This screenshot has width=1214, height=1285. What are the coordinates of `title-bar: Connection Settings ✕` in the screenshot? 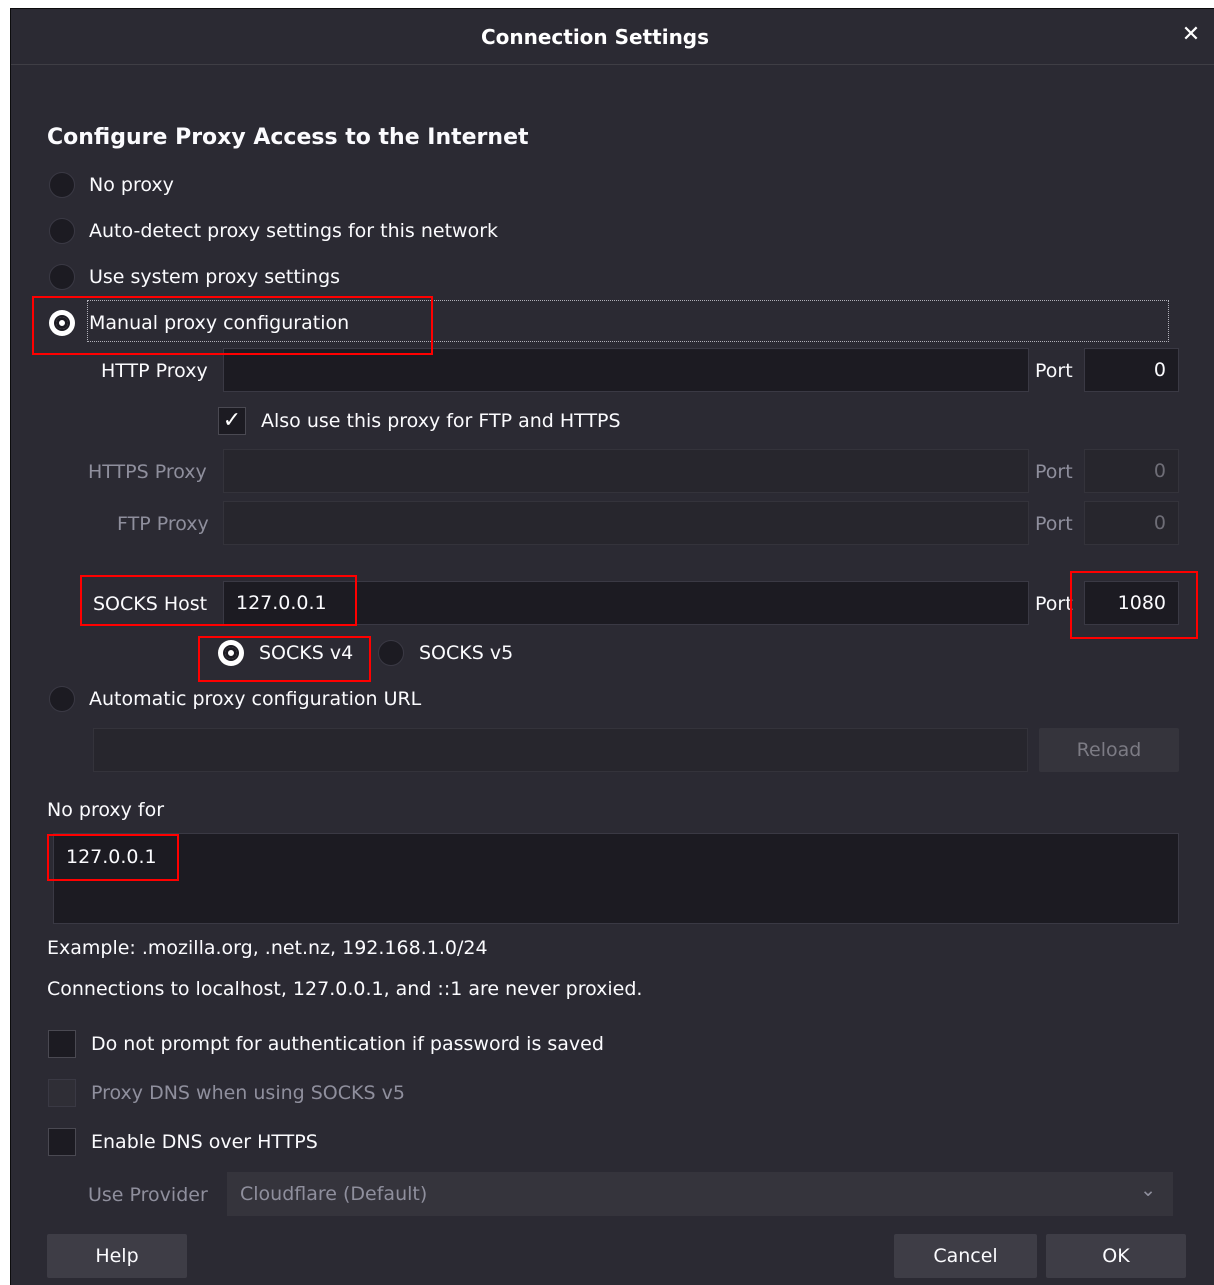 It's located at (612, 37).